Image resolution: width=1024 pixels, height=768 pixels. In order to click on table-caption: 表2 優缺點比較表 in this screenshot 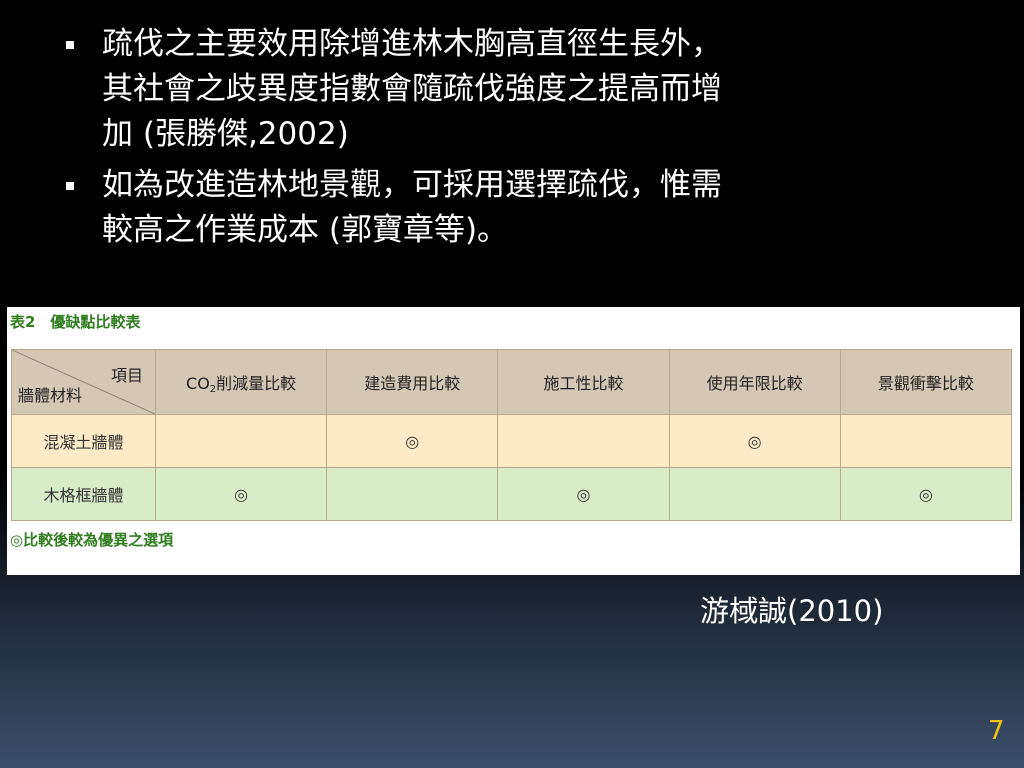, I will do `click(75, 322)`.